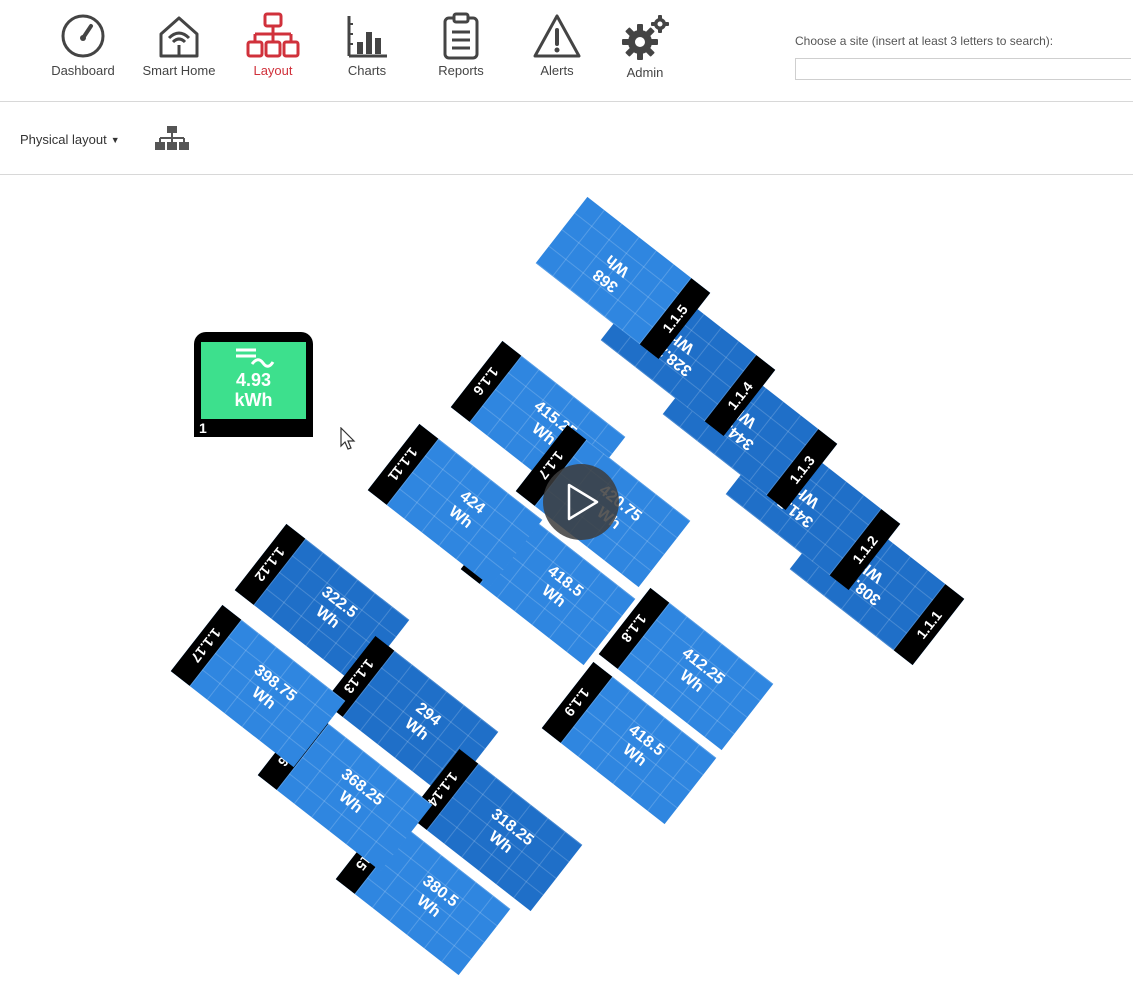 This screenshot has height=986, width=1133. I want to click on nav-reports-label: Reports, so click(461, 70).